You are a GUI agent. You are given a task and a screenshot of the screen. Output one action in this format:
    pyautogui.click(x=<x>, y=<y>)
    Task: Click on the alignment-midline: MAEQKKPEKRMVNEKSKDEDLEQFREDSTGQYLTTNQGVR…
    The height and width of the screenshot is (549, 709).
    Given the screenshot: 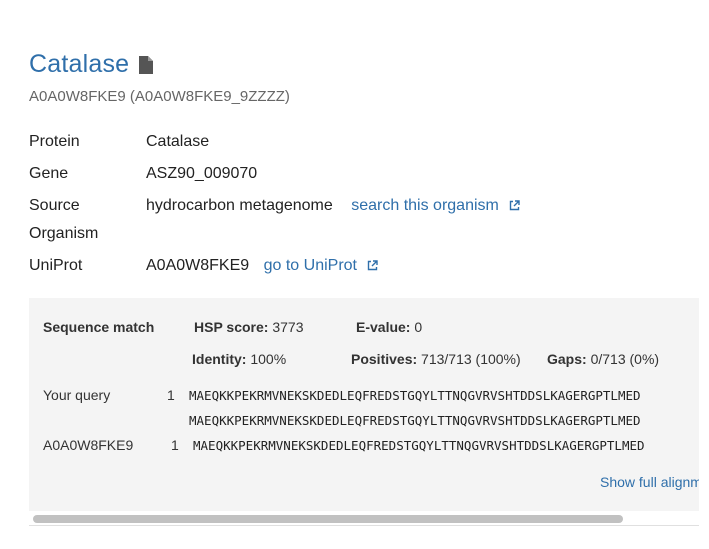 What is the action you would take?
    pyautogui.click(x=415, y=420)
    